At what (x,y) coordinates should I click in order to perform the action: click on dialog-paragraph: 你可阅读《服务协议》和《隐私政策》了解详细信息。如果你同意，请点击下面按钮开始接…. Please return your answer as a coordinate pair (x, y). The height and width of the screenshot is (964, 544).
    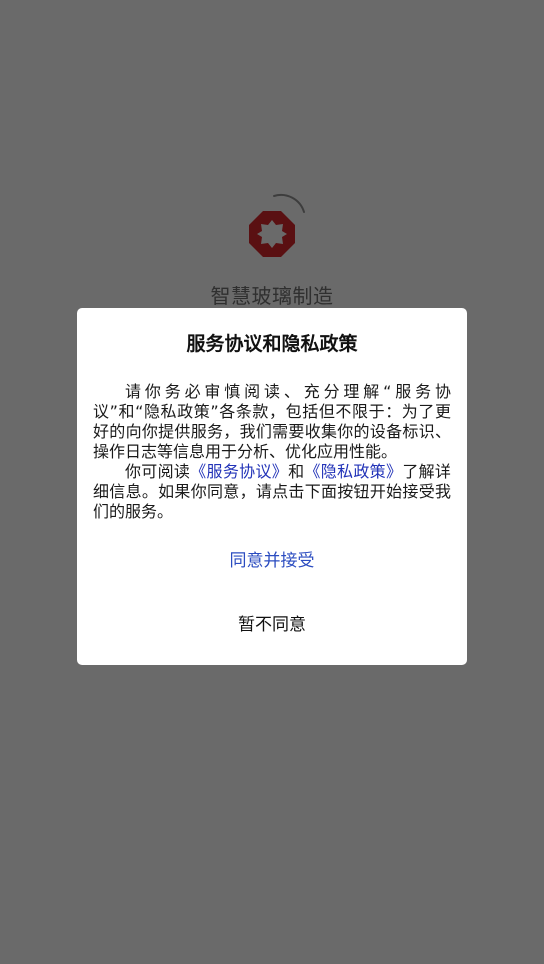
    Looking at the image, I should click on (272, 492).